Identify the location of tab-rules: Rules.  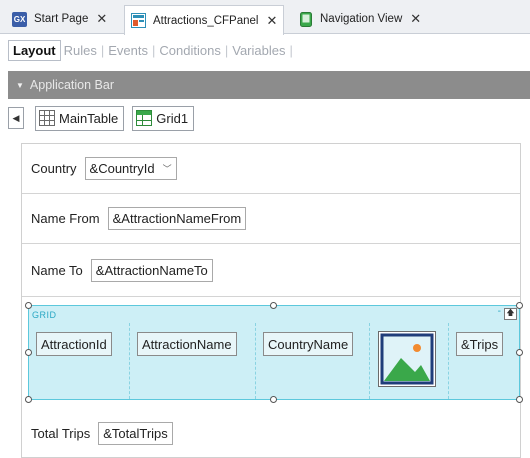
(80, 50).